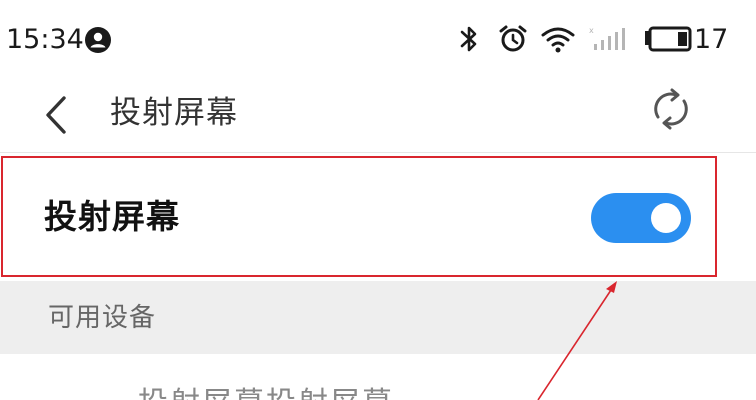 This screenshot has height=400, width=756. What do you see at coordinates (45, 39) in the screenshot?
I see `status-time: 15:34` at bounding box center [45, 39].